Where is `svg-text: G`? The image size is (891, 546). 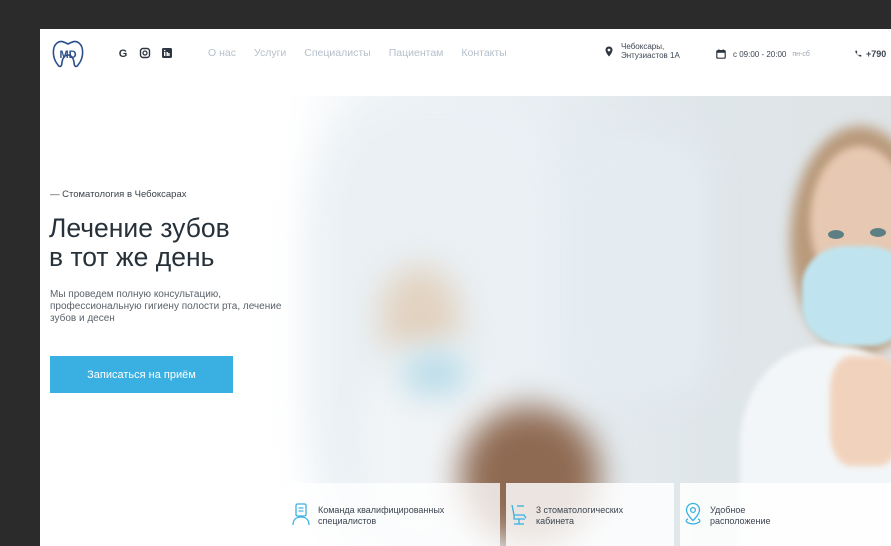 svg-text: G is located at coordinates (123, 53).